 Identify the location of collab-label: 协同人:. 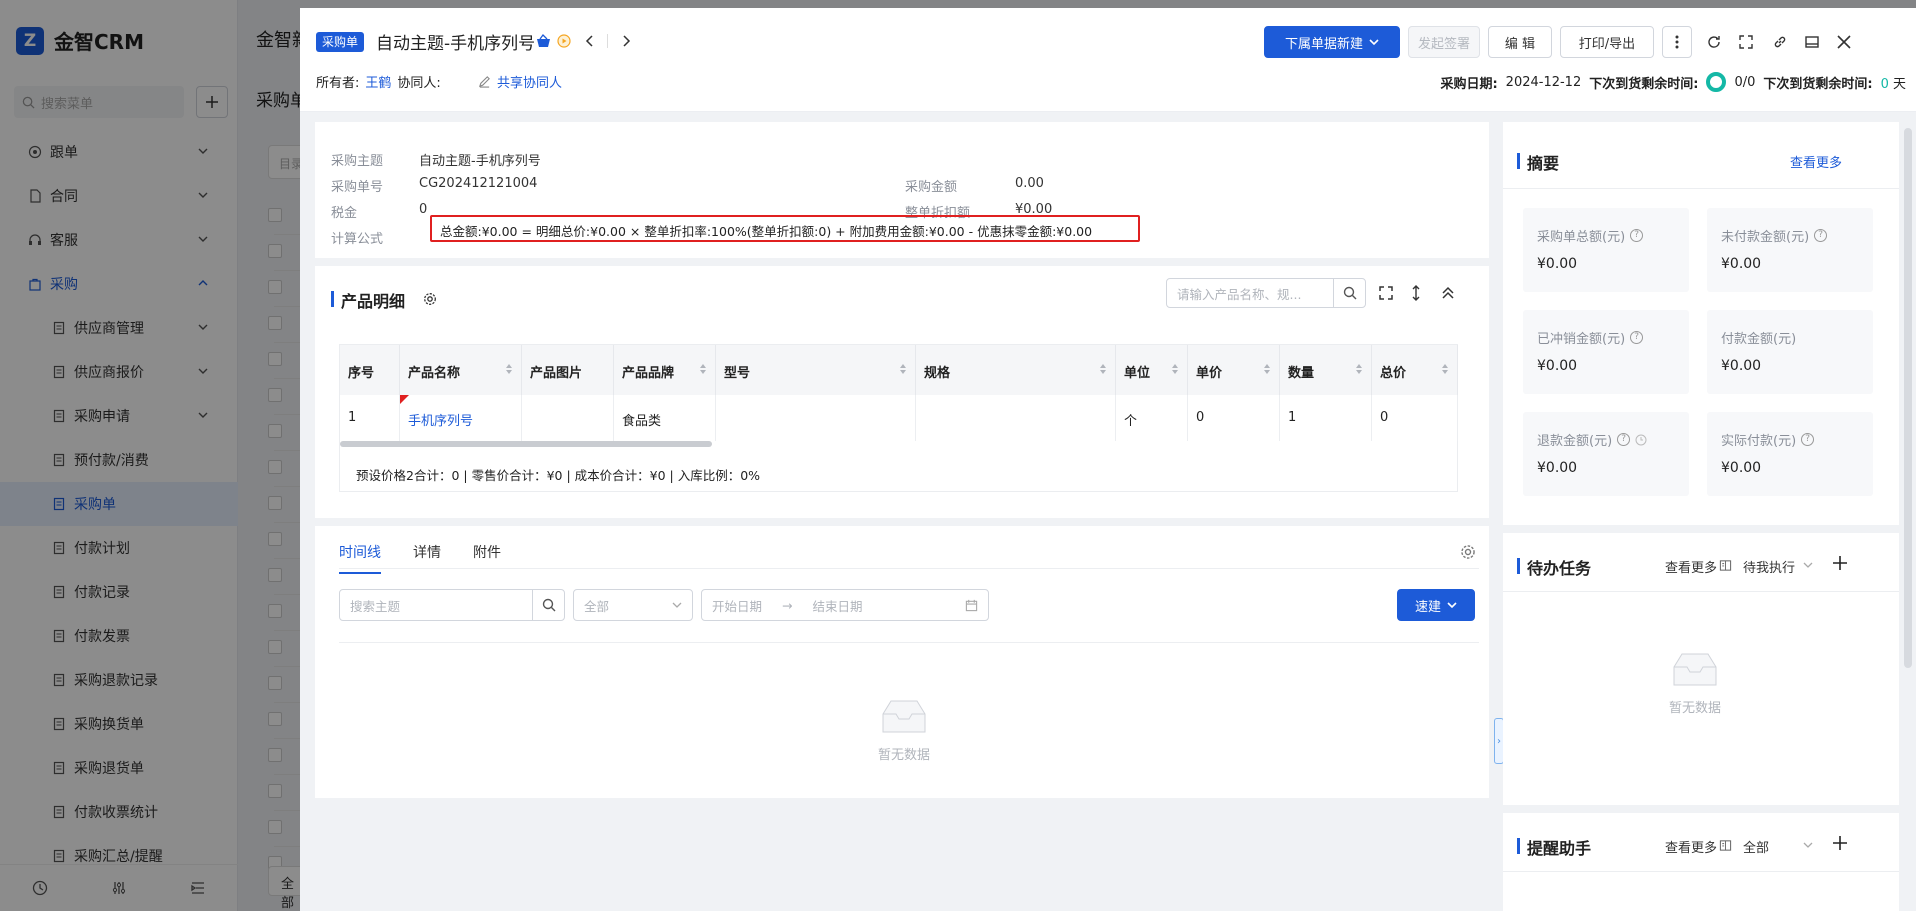
(419, 83).